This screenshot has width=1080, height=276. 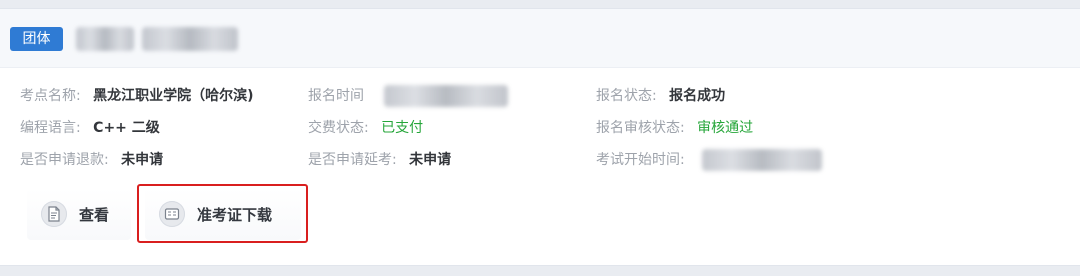 I want to click on review-status-row: 报名审核状态: 审核通过, so click(x=674, y=128).